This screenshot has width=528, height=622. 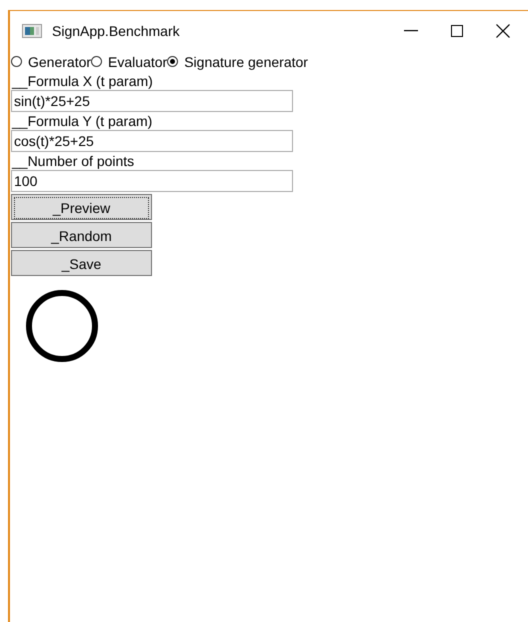 What do you see at coordinates (129, 62) in the screenshot?
I see `mode-radio: Evaluator` at bounding box center [129, 62].